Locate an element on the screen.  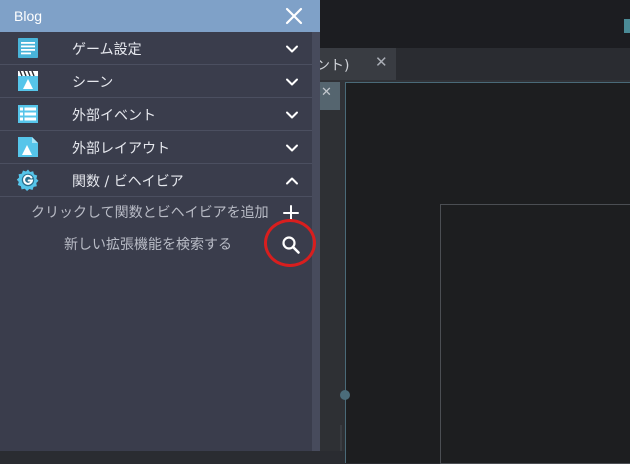
chevron-up-icon is located at coordinates (292, 181).